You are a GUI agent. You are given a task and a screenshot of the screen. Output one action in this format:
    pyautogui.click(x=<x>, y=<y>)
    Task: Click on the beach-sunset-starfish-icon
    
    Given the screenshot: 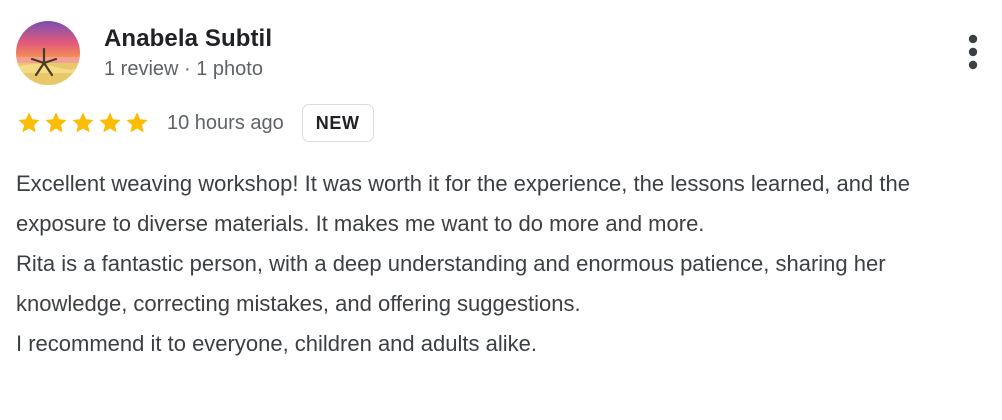 What is the action you would take?
    pyautogui.click(x=48, y=53)
    